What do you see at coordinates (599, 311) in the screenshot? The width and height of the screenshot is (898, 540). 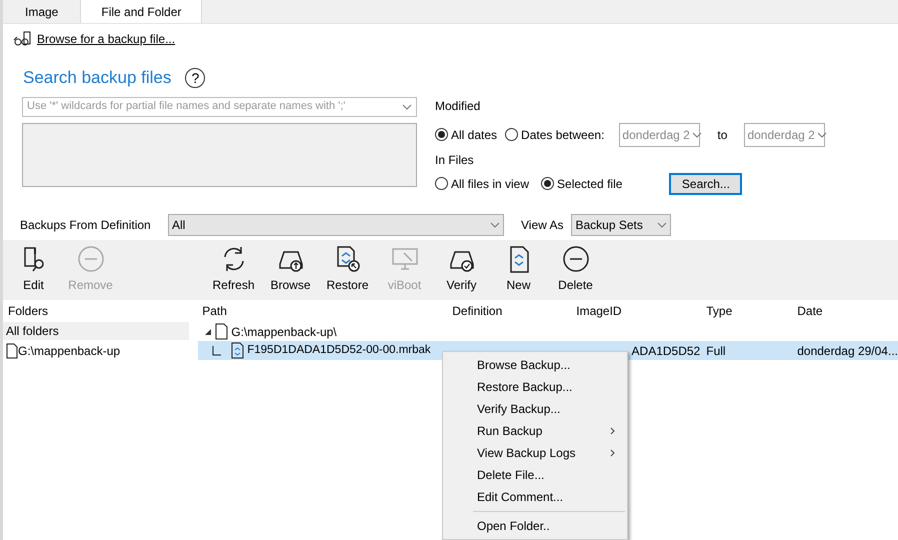 I see `column-header: ImageID` at bounding box center [599, 311].